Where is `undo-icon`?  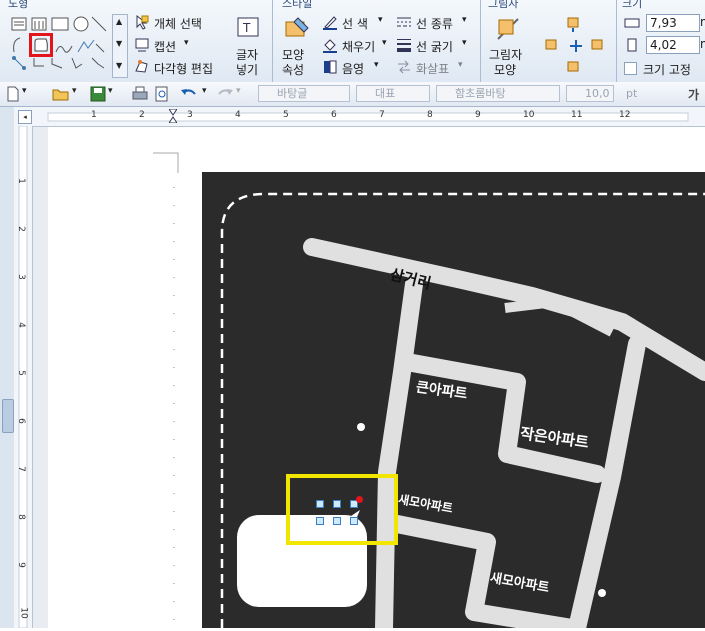 undo-icon is located at coordinates (189, 94).